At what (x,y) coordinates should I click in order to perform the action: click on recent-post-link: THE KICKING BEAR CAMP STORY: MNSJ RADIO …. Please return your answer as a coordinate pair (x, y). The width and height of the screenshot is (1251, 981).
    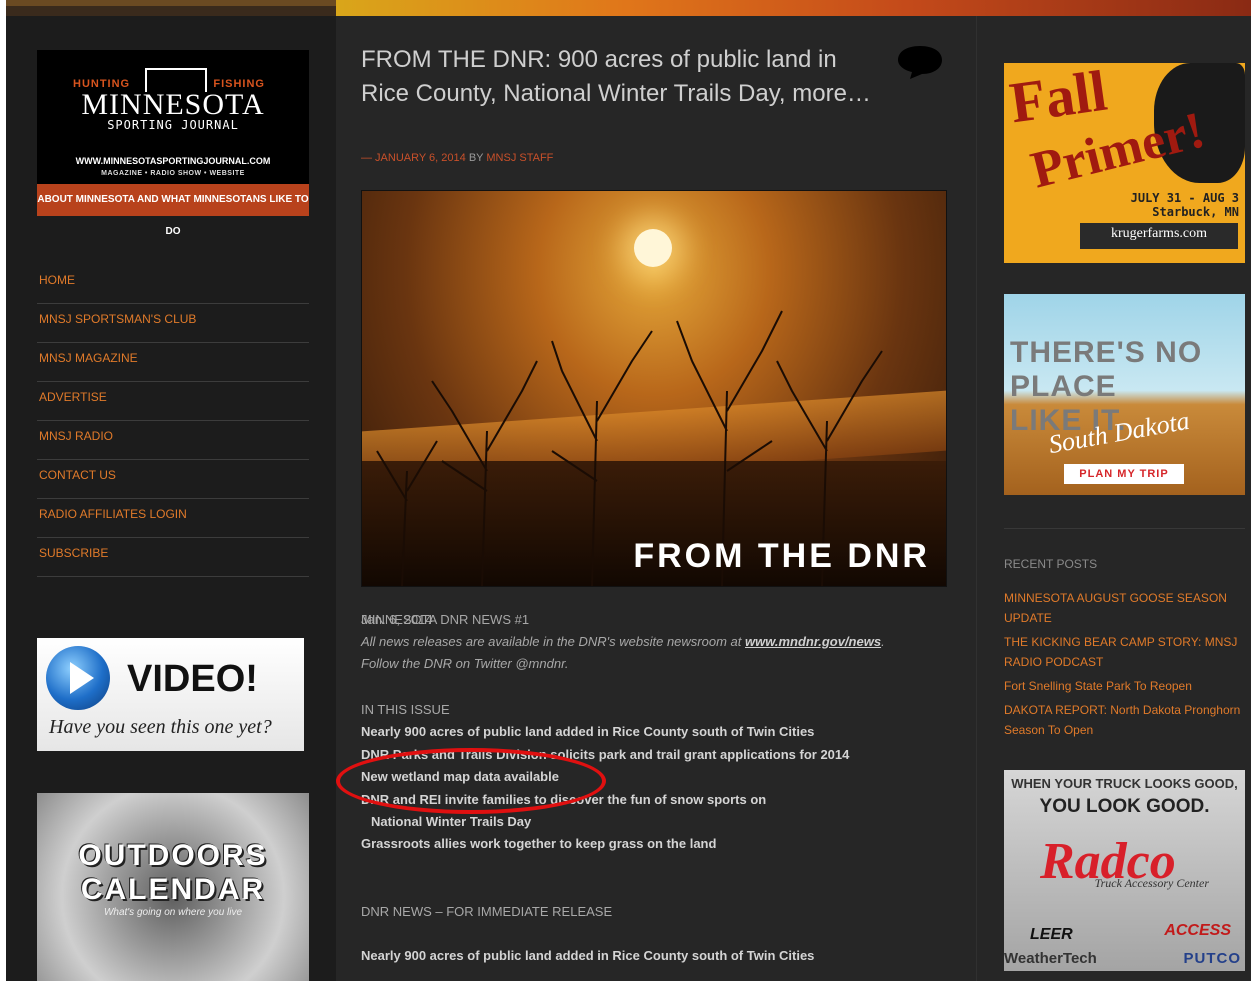
    Looking at the image, I should click on (1126, 652).